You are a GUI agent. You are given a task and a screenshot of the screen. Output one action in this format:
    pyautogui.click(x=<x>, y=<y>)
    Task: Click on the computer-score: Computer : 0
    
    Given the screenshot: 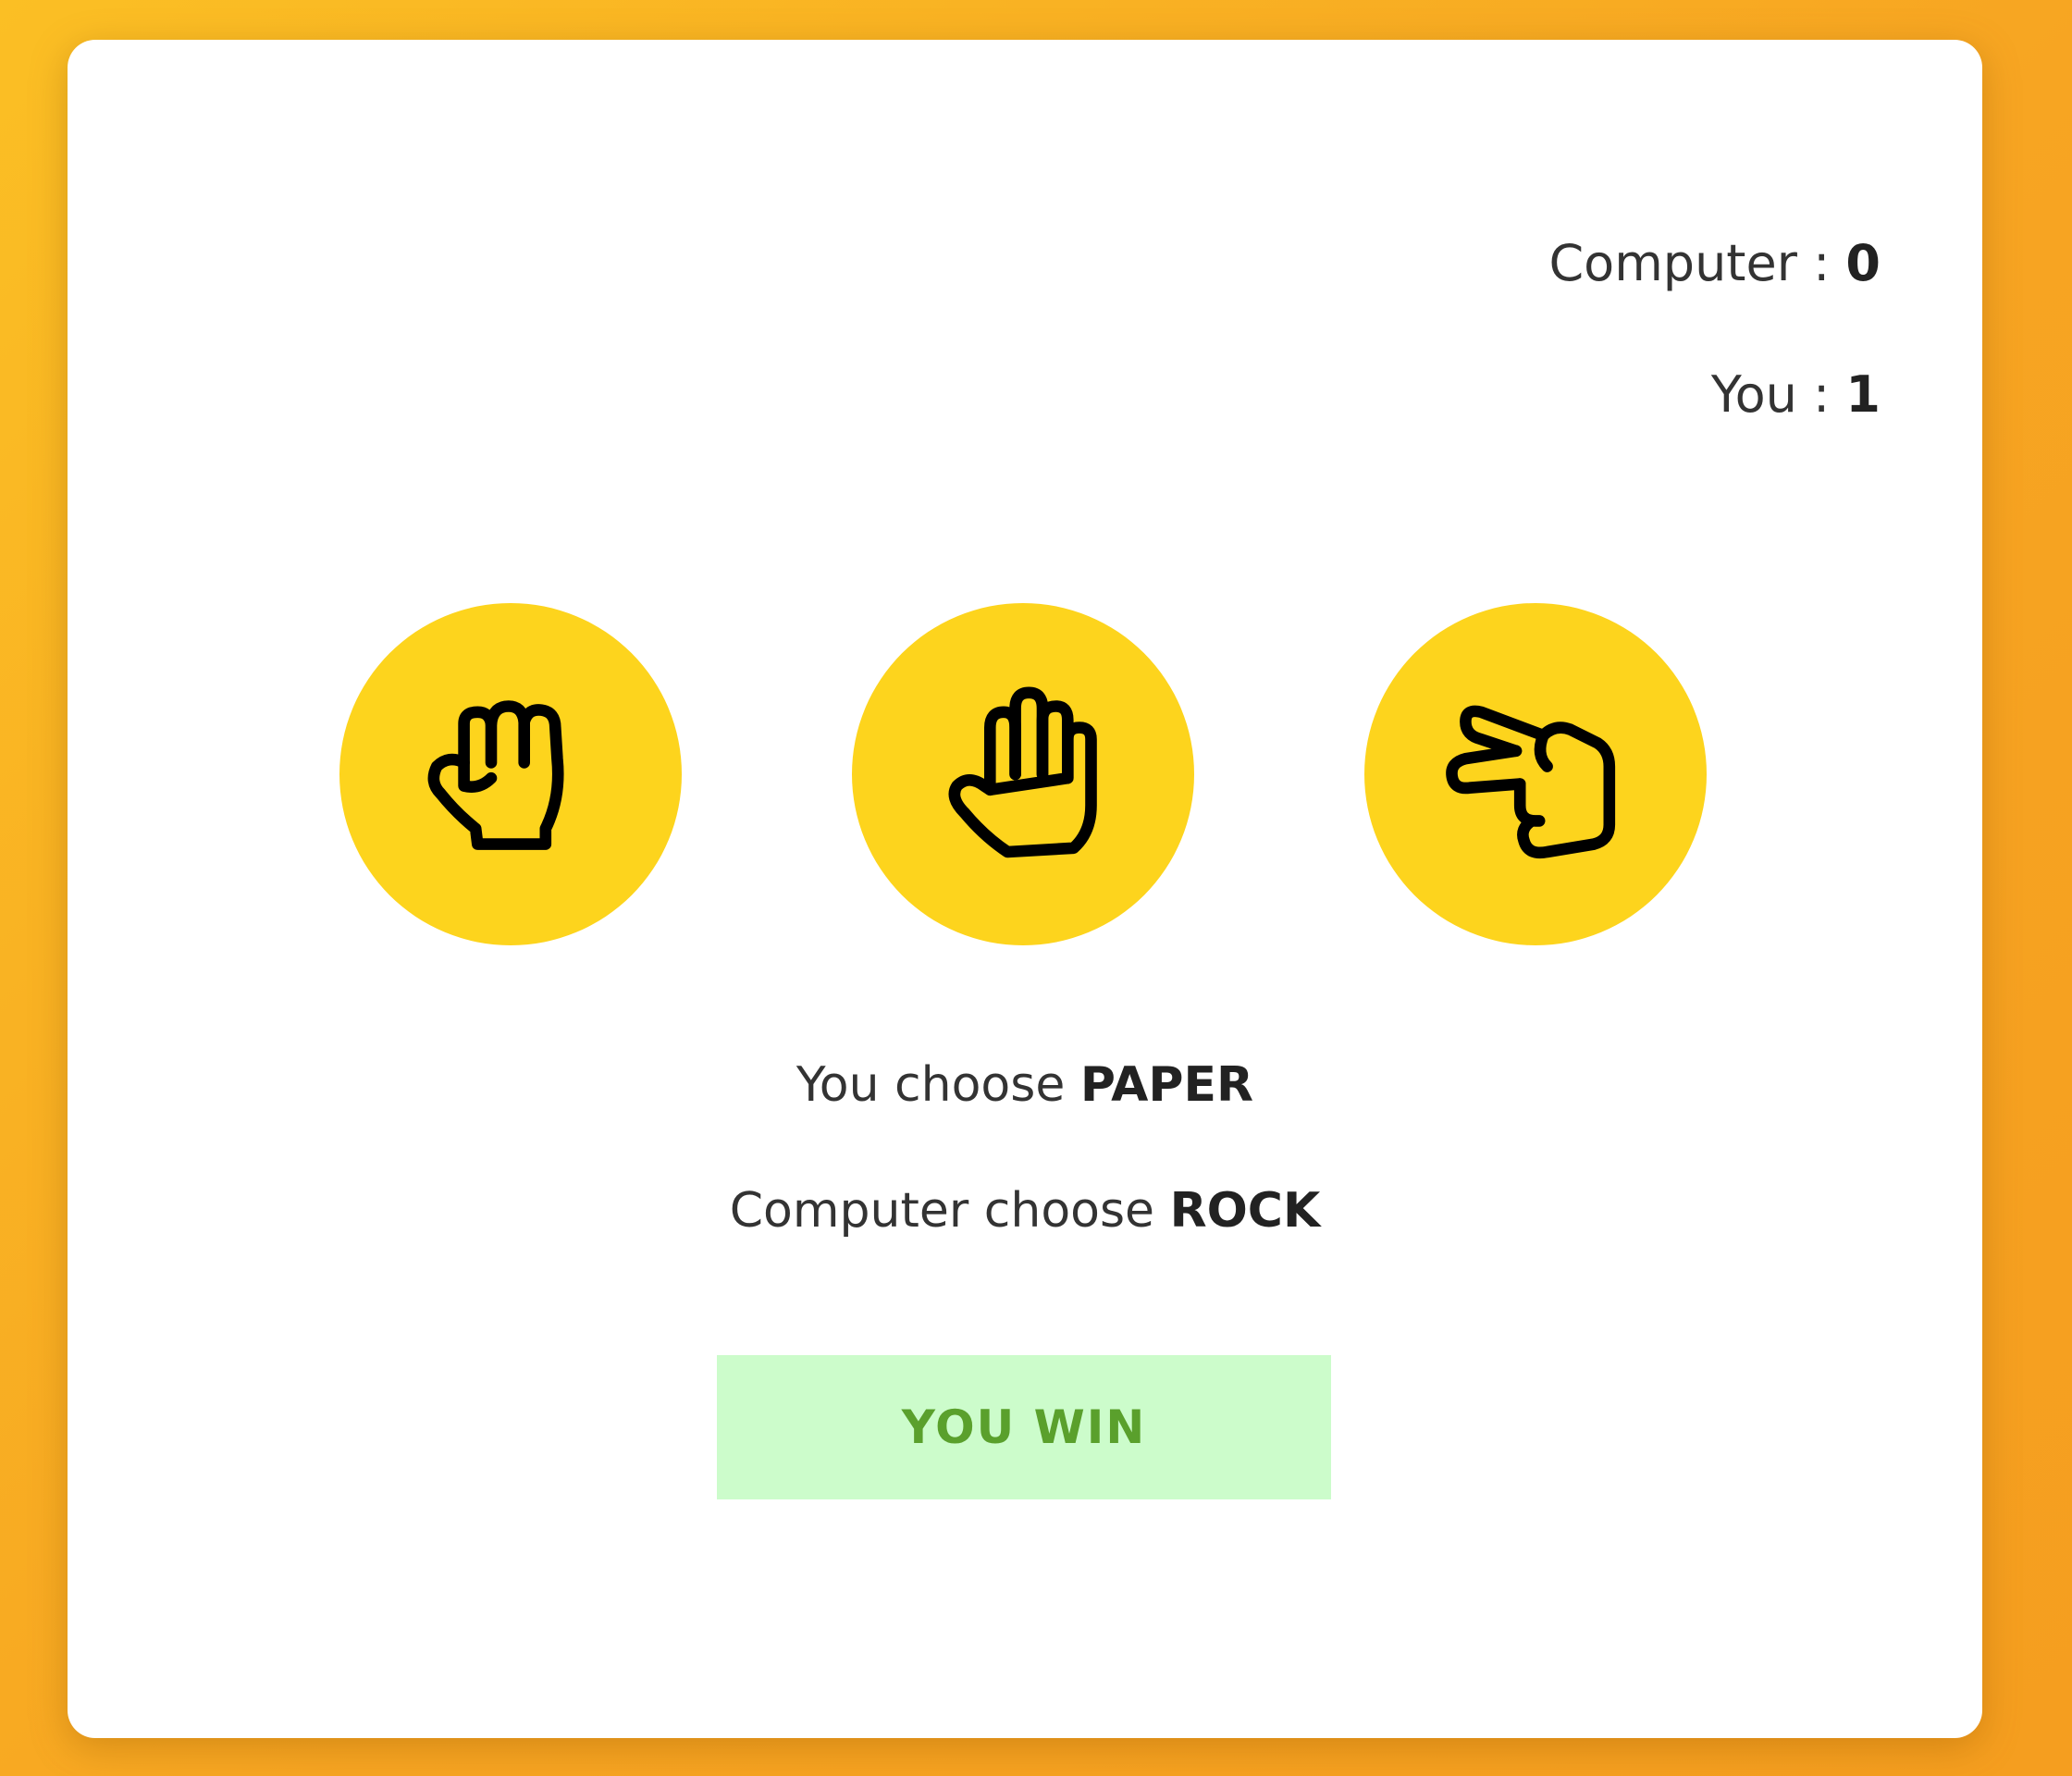 What is the action you would take?
    pyautogui.click(x=1714, y=263)
    